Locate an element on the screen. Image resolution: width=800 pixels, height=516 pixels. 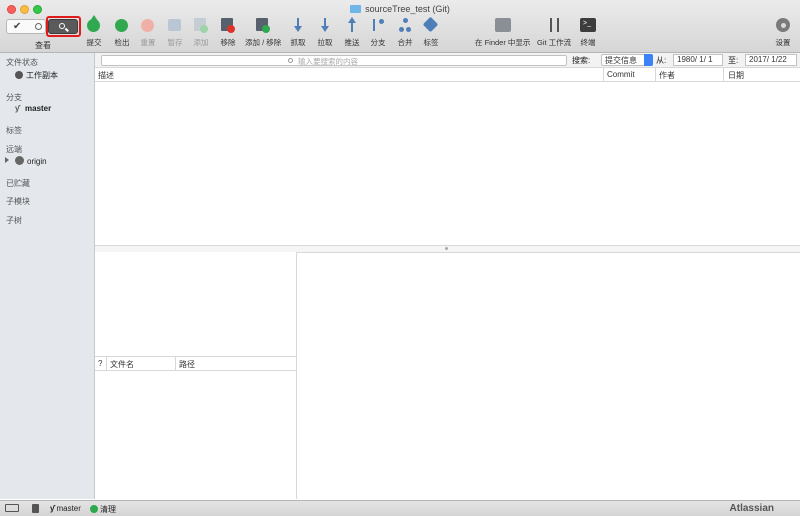
highlight-box is located at coordinates (63, 26).